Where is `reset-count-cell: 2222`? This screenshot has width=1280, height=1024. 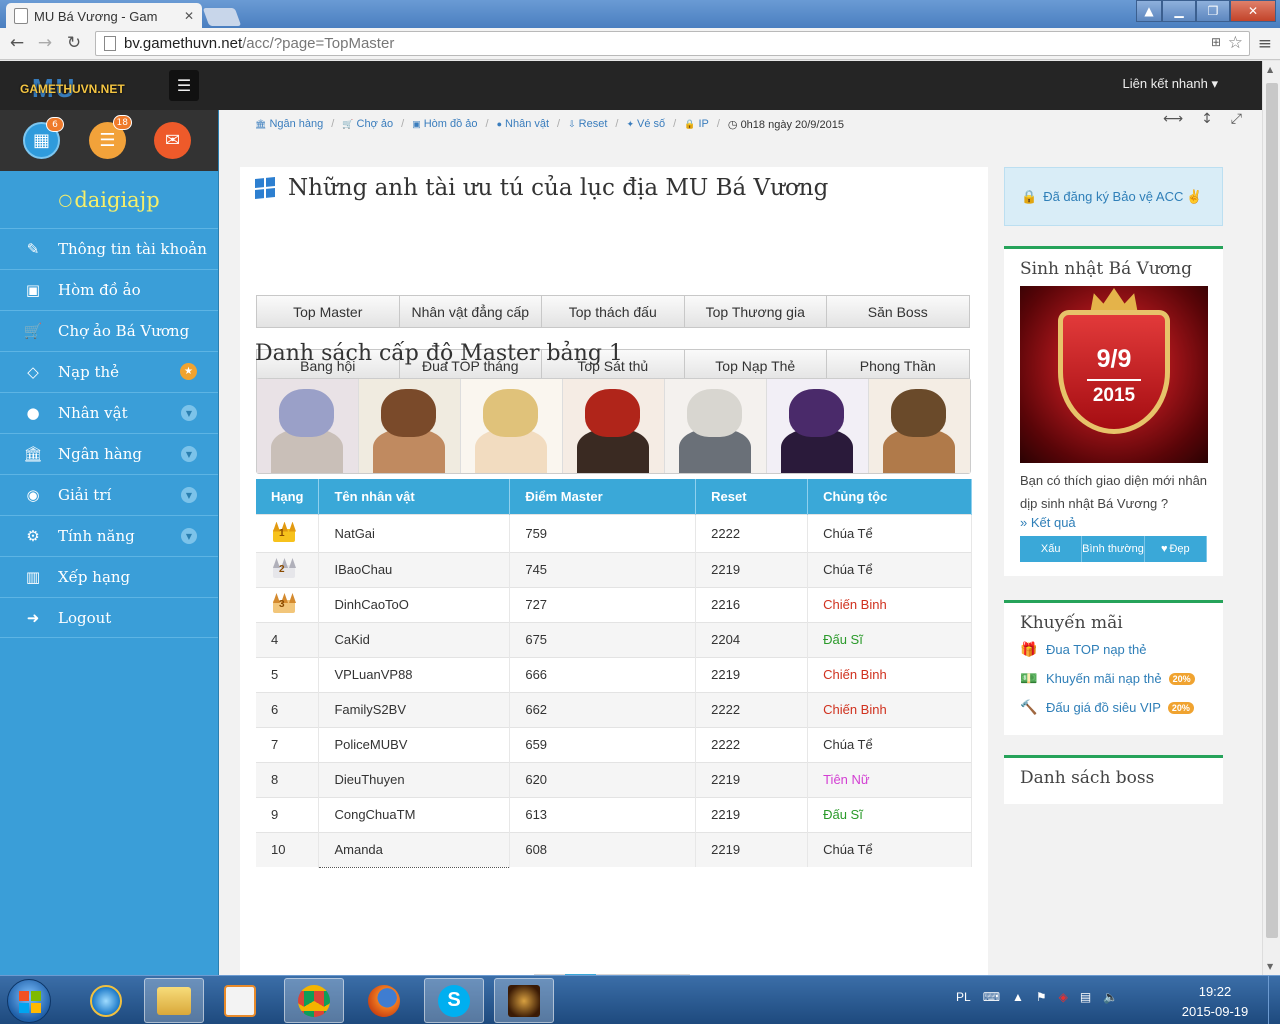
reset-count-cell: 2222 is located at coordinates (752, 744).